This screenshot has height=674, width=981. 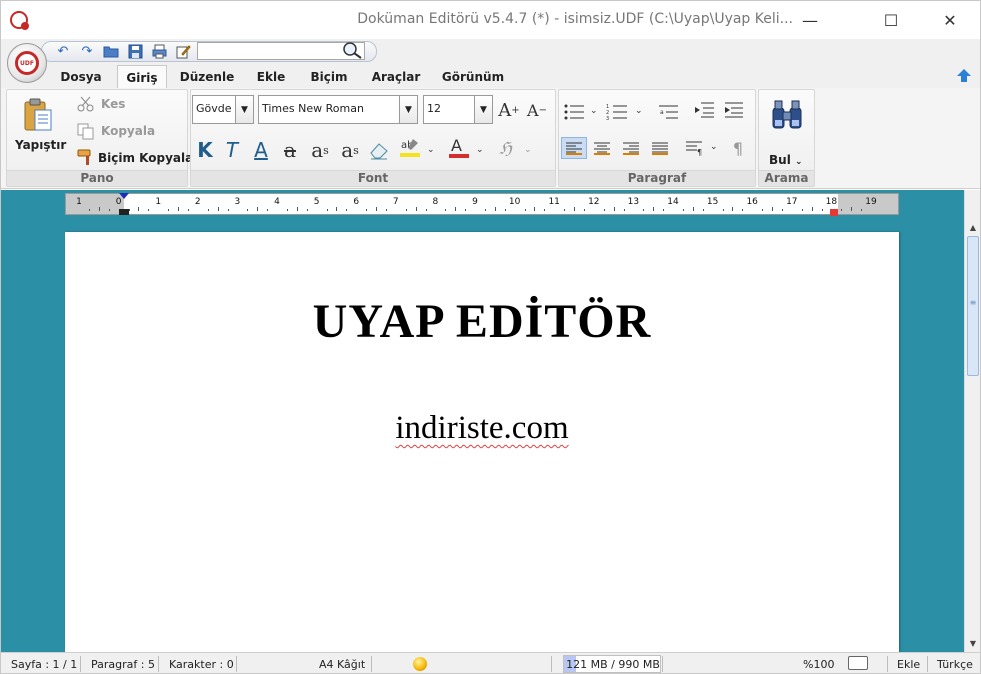 I want to click on style-select: Gövde, so click(x=214, y=109).